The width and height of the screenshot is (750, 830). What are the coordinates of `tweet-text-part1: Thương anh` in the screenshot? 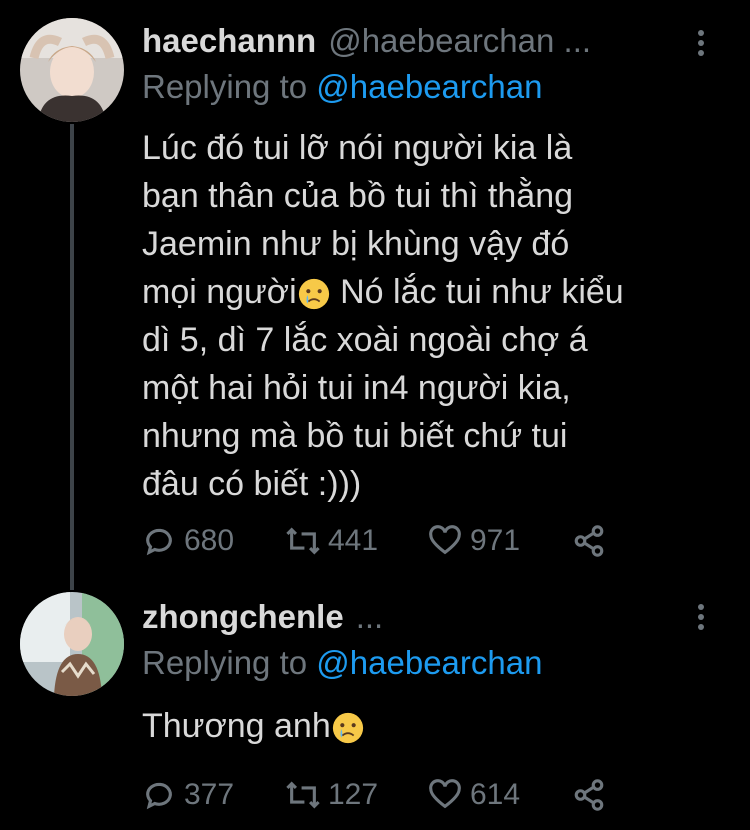 It's located at (236, 726).